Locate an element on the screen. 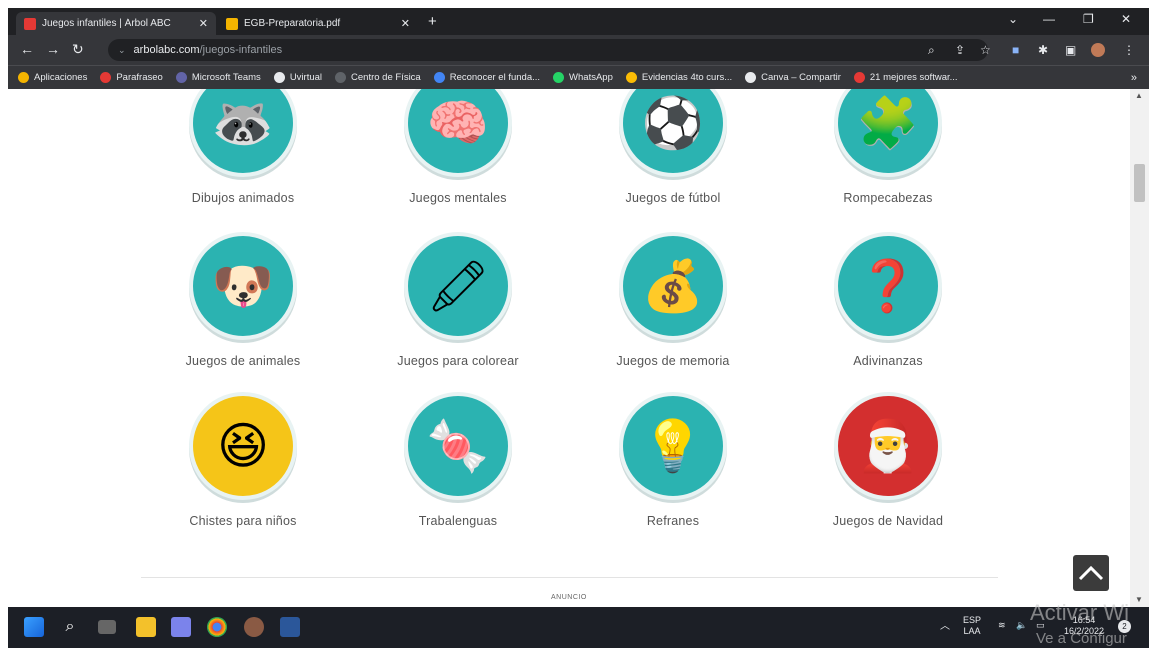 This screenshot has width=1157, height=648. category-label: Rompecabezas is located at coordinates (888, 198).